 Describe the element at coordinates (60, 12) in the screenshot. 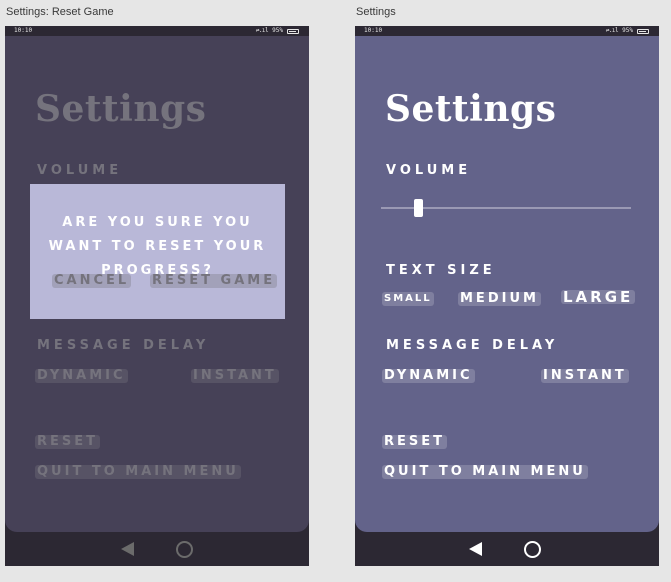

I see `frame-label-reset-game: Settings: Reset Game` at that location.